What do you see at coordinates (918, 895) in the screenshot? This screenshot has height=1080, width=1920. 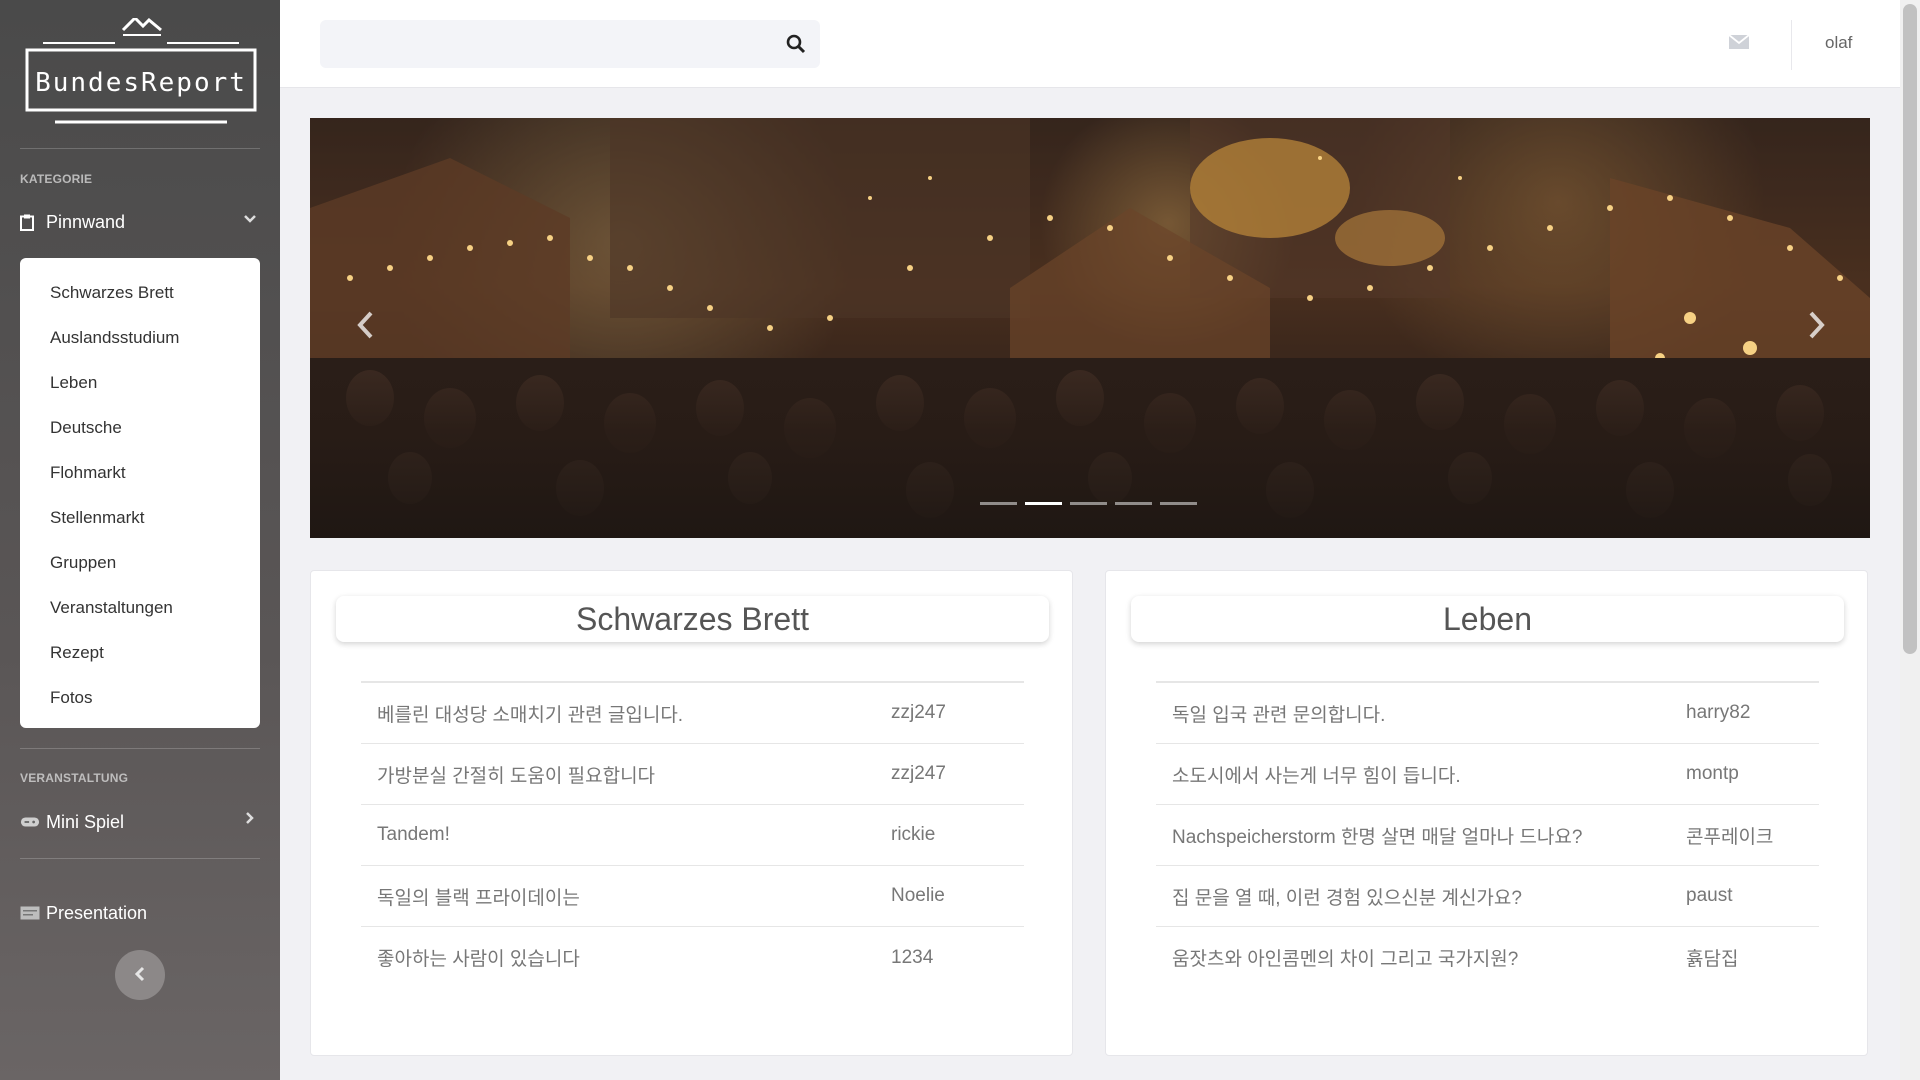 I see `post-author: Noelie` at bounding box center [918, 895].